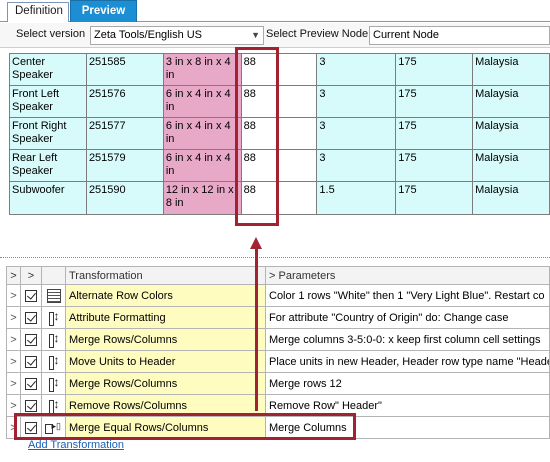 The height and width of the screenshot is (462, 550). What do you see at coordinates (256, 329) in the screenshot?
I see `arrow-shaft` at bounding box center [256, 329].